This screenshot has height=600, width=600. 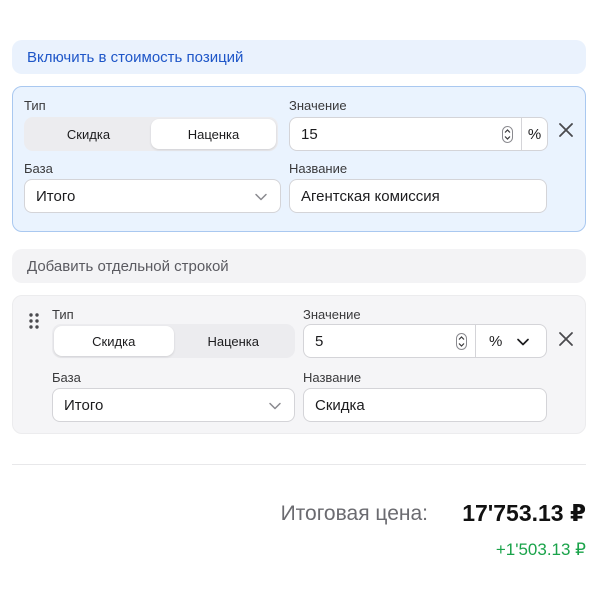 What do you see at coordinates (389, 341) in the screenshot?
I see `value-input: 5` at bounding box center [389, 341].